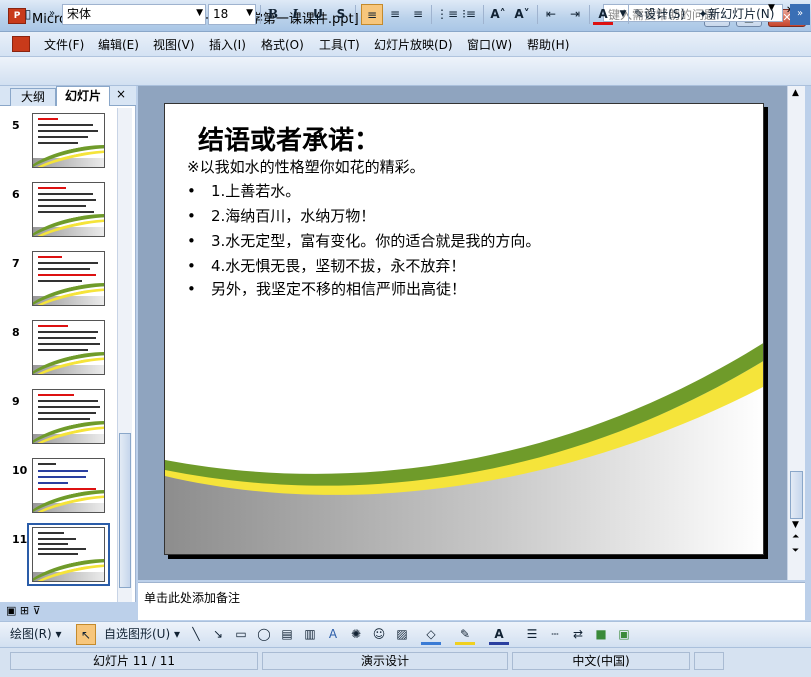 This screenshot has width=811, height=677. What do you see at coordinates (402, 634) in the screenshot?
I see `picture-icon: ▨` at bounding box center [402, 634].